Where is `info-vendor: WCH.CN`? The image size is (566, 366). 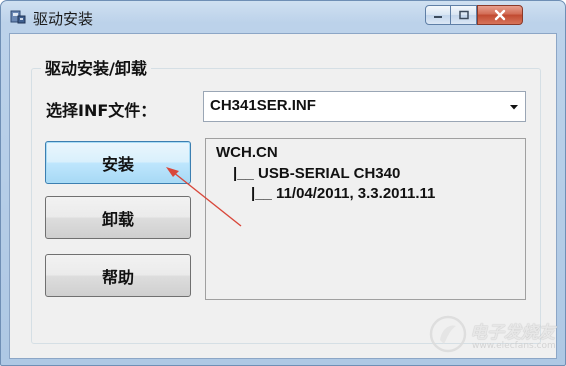 info-vendor: WCH.CN is located at coordinates (247, 152).